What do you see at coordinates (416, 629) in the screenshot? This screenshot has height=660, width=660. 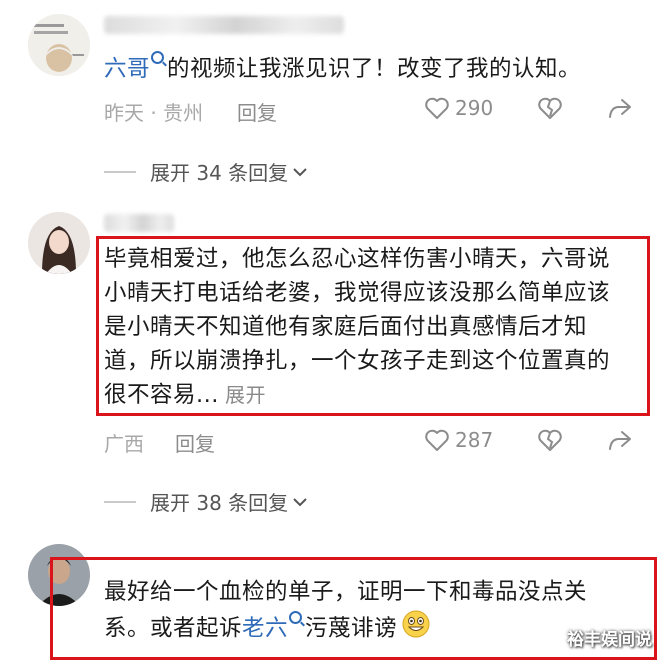 I see `grinning-emoji-icon` at bounding box center [416, 629].